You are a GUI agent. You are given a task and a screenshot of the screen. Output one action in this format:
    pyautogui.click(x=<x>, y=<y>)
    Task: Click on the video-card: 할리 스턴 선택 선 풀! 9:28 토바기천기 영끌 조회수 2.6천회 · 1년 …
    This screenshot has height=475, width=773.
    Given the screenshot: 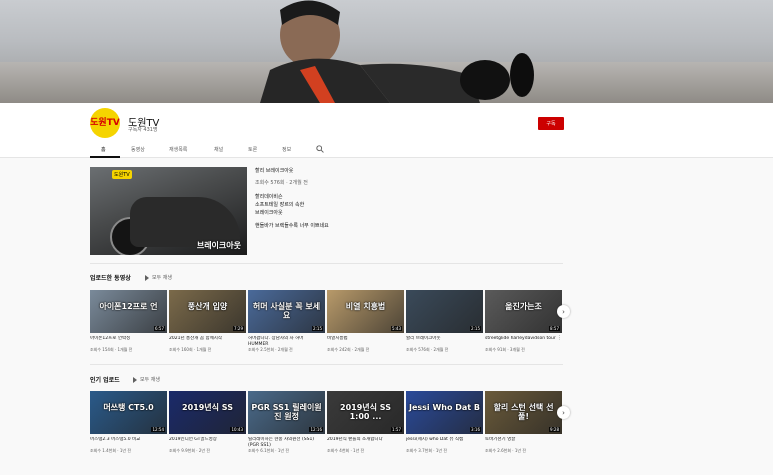 What is the action you would take?
    pyautogui.click(x=523, y=422)
    